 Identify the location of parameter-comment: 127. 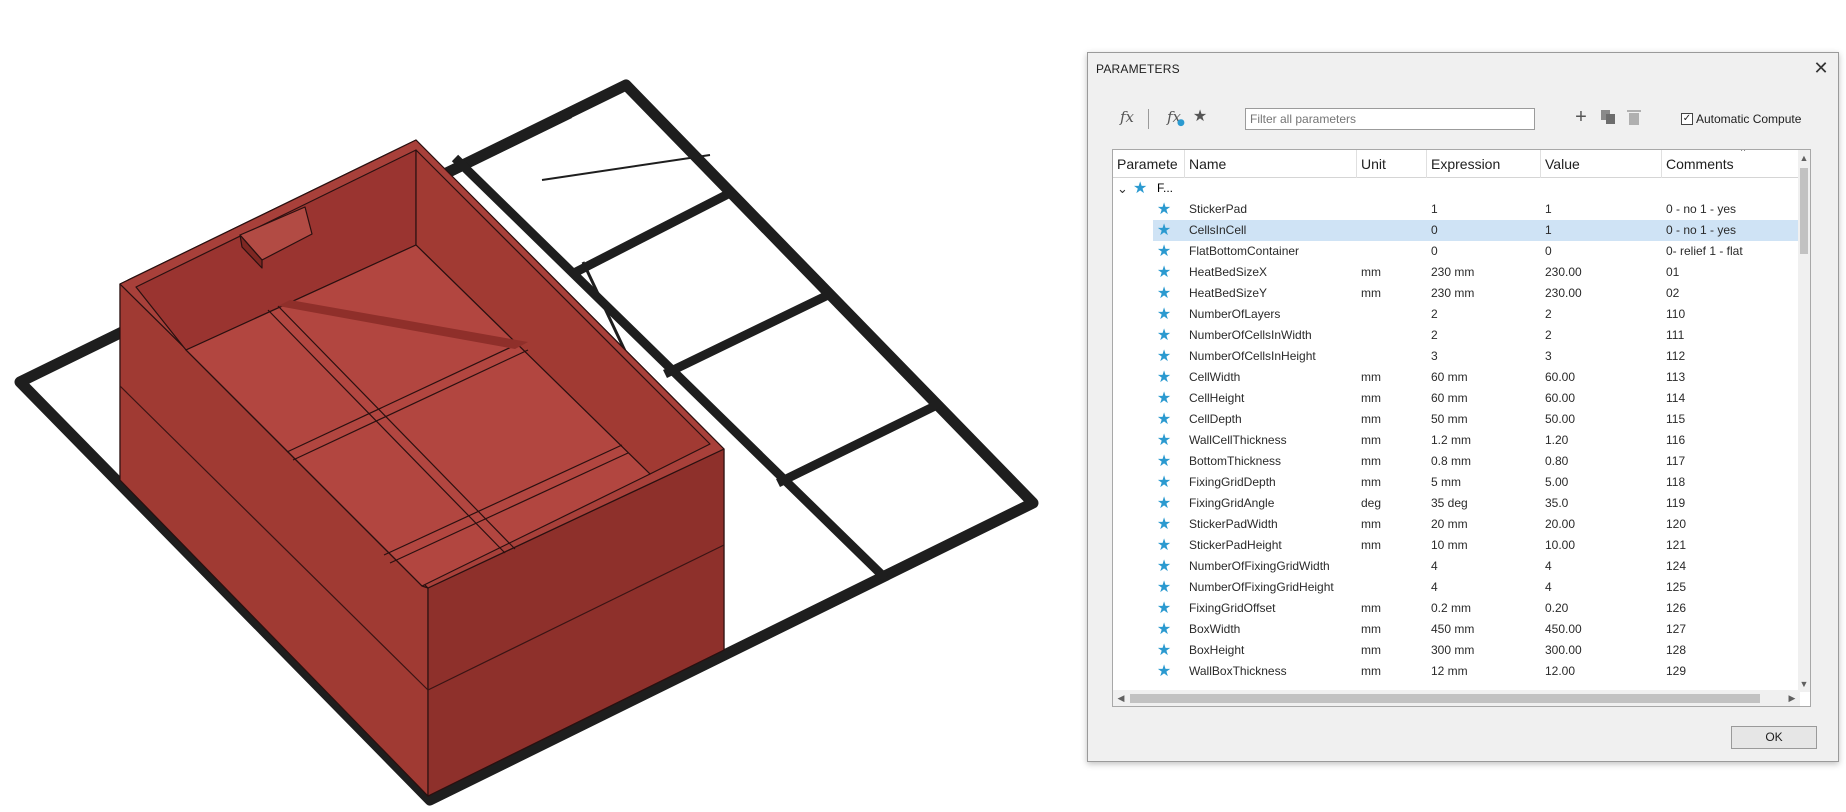
(1731, 629).